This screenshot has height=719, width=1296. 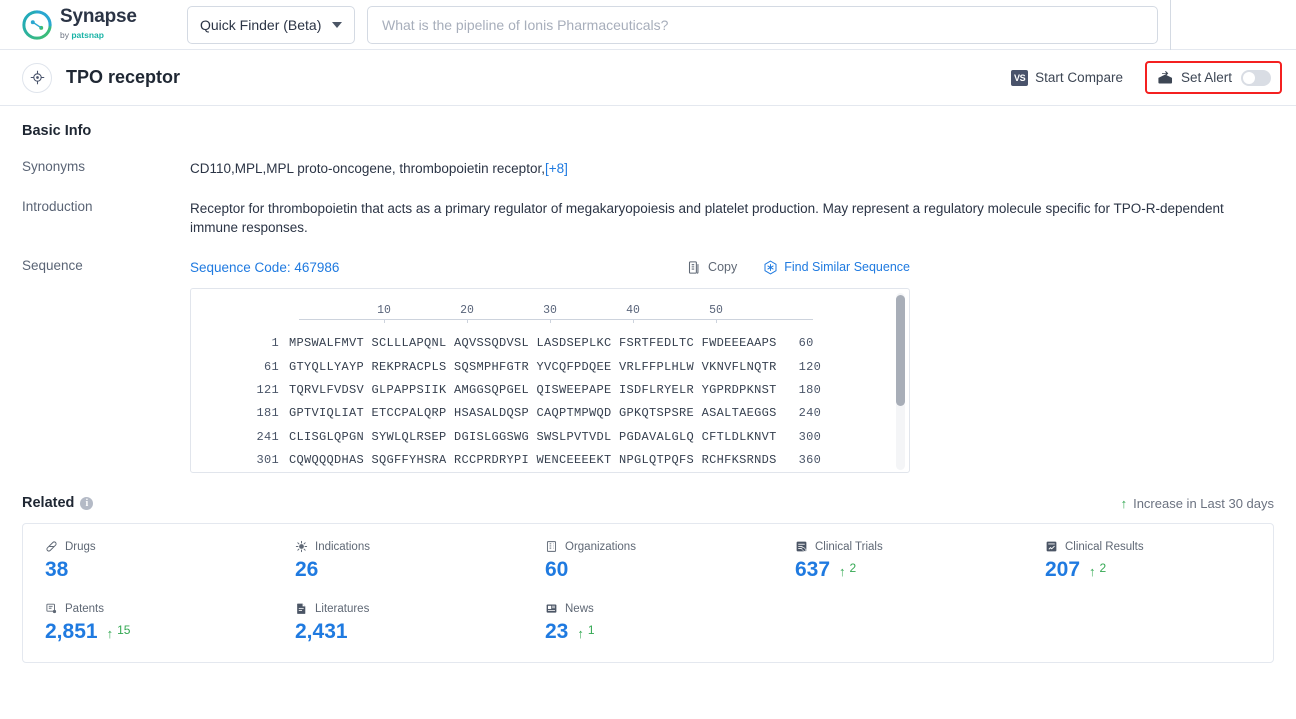 I want to click on stat-indications: Indications 26, so click(x=398, y=561).